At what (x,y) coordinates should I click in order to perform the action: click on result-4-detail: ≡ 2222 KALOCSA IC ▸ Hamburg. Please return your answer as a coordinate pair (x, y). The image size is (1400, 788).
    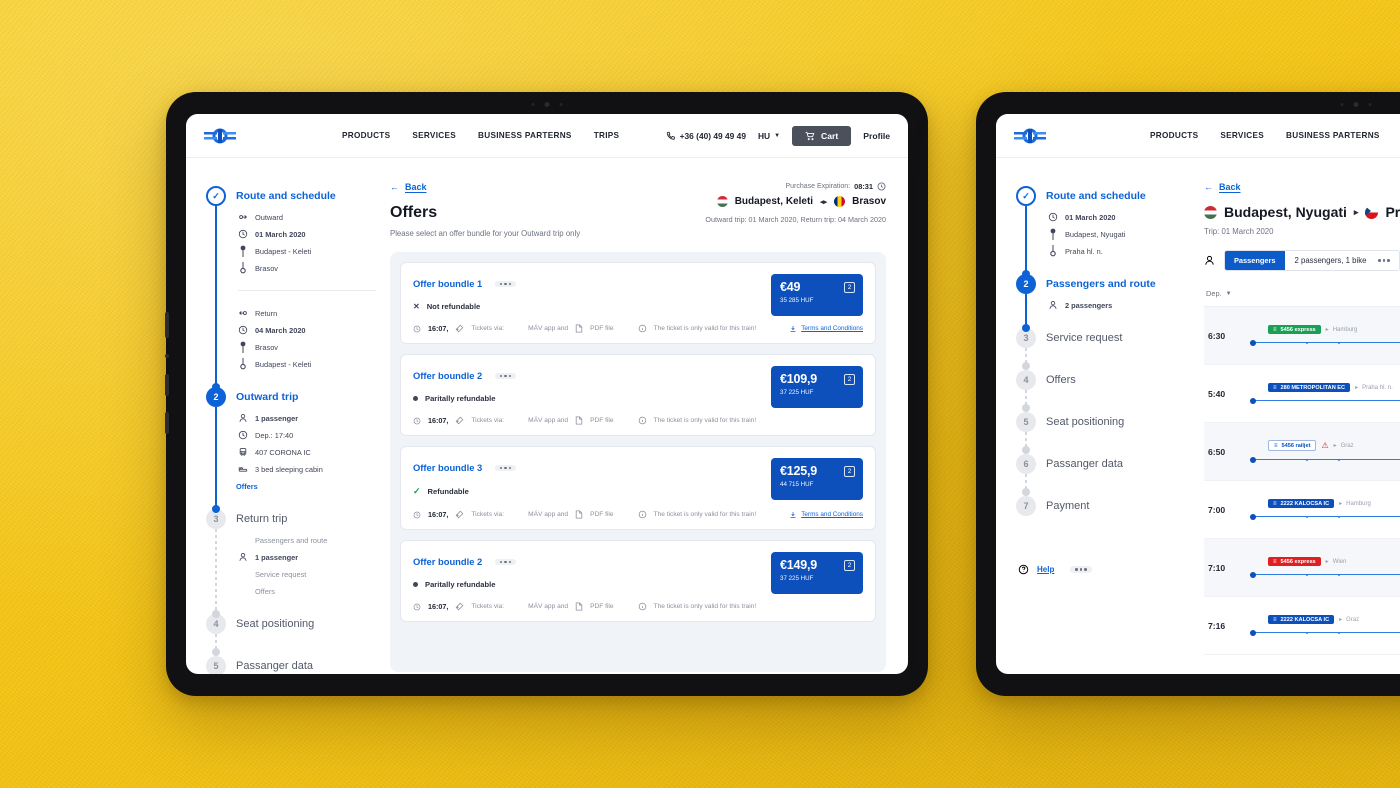
    Looking at the image, I should click on (1321, 509).